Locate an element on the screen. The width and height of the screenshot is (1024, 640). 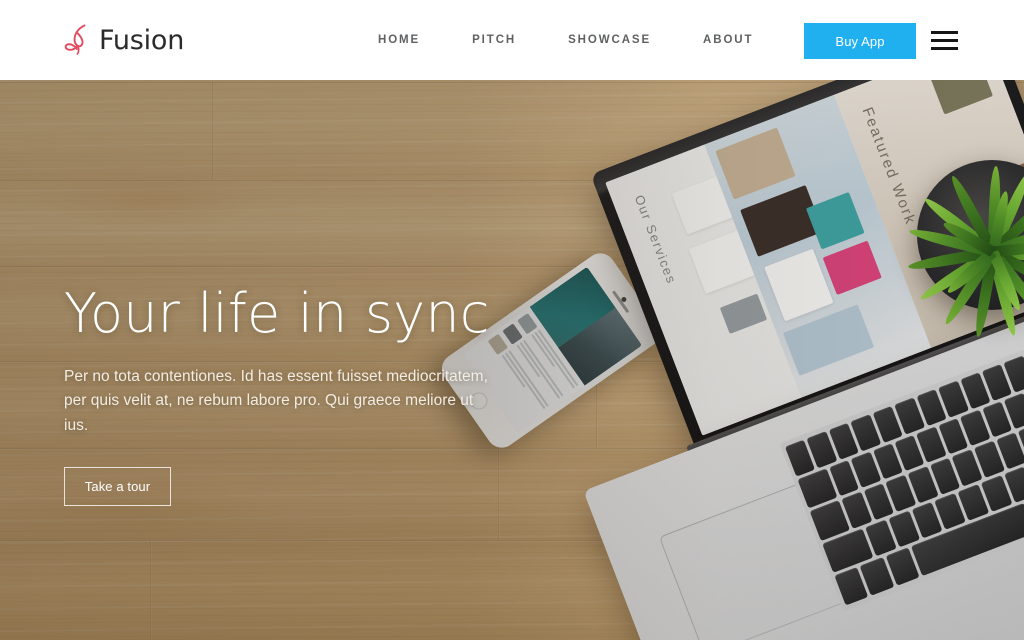
nav-item-showcase: SHOWCASE is located at coordinates (609, 40).